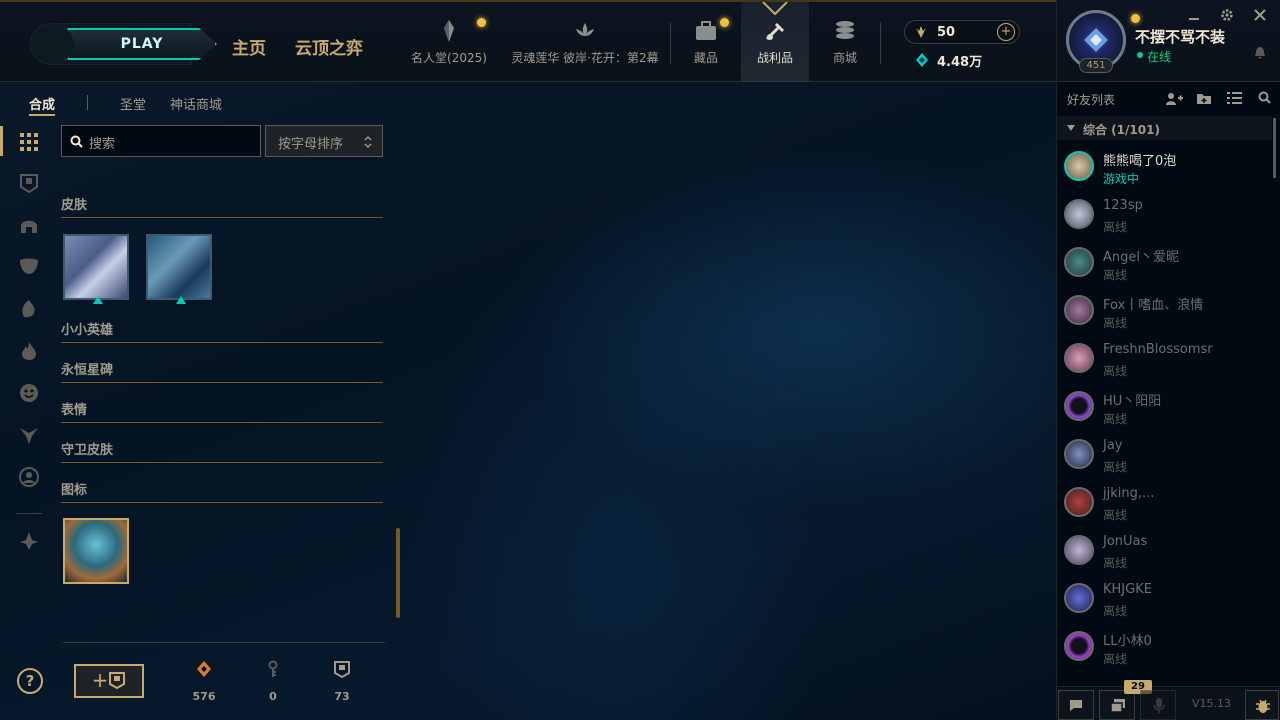 The image size is (1280, 720). I want to click on nav-event-label: 灵魂莲华 彼岸·花开：第2幕, so click(585, 57).